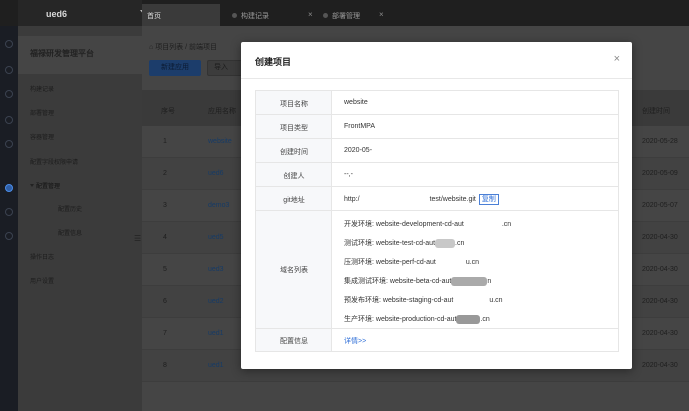 Image resolution: width=689 pixels, height=411 pixels. Describe the element at coordinates (154, 16) in the screenshot. I see `tab-label: 首页` at that location.